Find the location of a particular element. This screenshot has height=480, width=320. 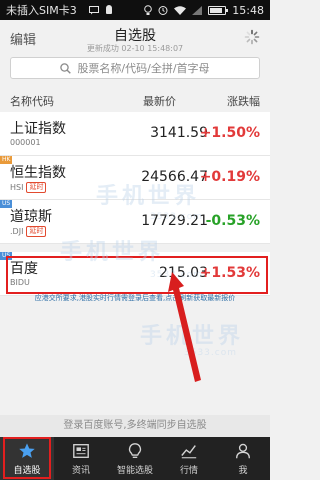

search-input: 股票名称/代码/全拼/首字母 is located at coordinates (135, 68).